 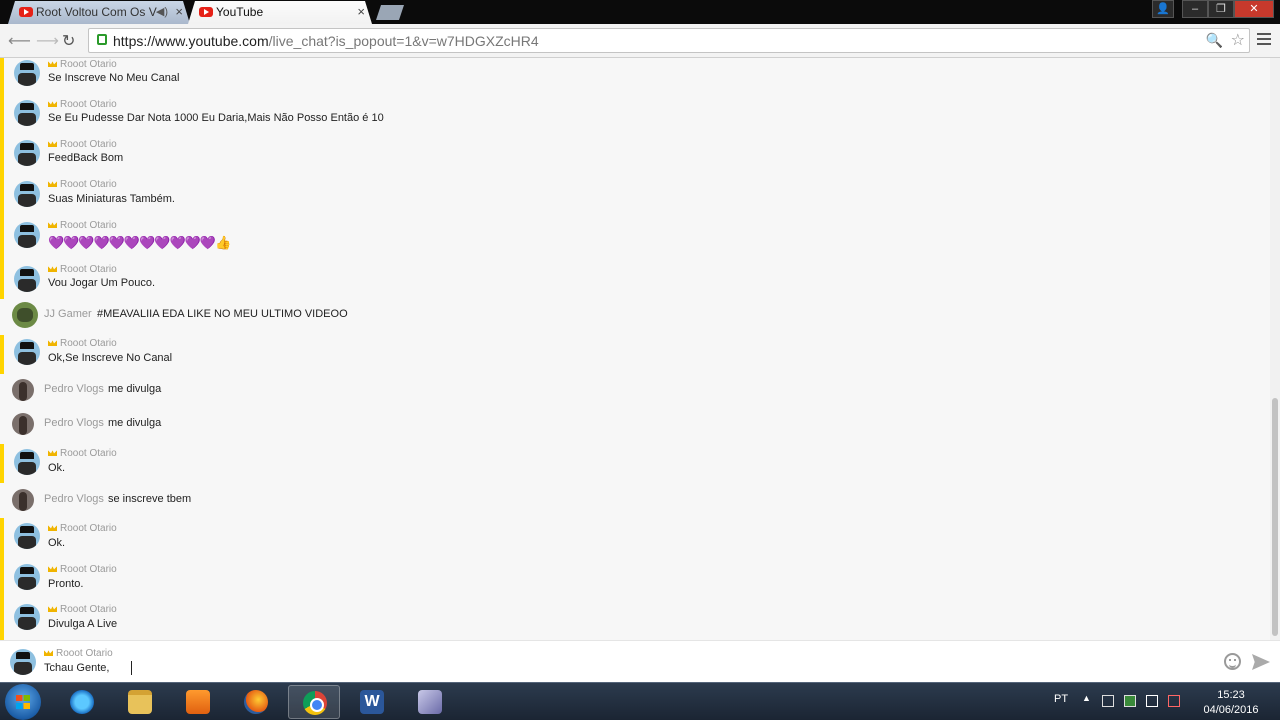 What do you see at coordinates (640, 661) in the screenshot?
I see `chat-input-area: Rooot Otario` at bounding box center [640, 661].